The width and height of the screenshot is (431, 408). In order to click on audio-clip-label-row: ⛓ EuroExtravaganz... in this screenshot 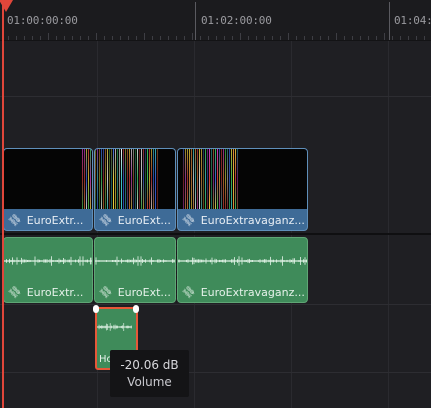, I will do `click(242, 292)`.